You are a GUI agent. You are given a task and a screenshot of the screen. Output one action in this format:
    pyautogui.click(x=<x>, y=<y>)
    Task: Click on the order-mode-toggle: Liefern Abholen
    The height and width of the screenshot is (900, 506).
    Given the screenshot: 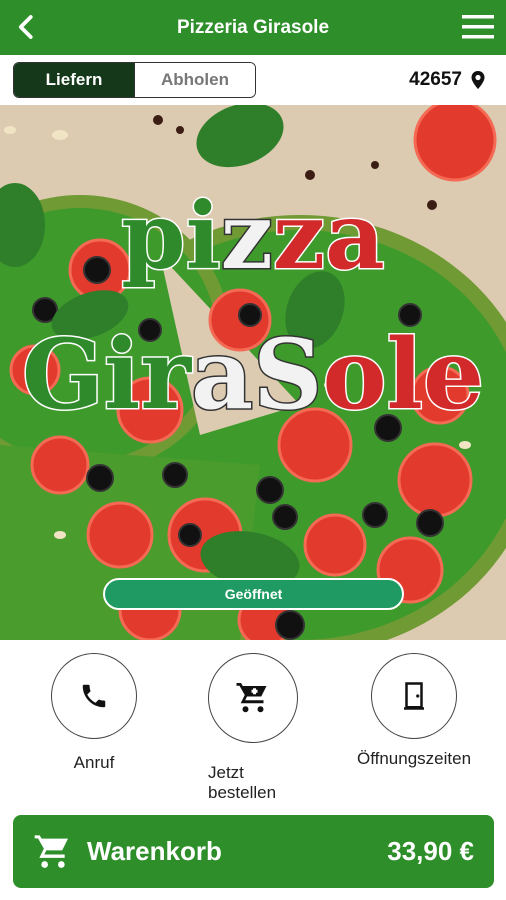 What is the action you would take?
    pyautogui.click(x=134, y=80)
    